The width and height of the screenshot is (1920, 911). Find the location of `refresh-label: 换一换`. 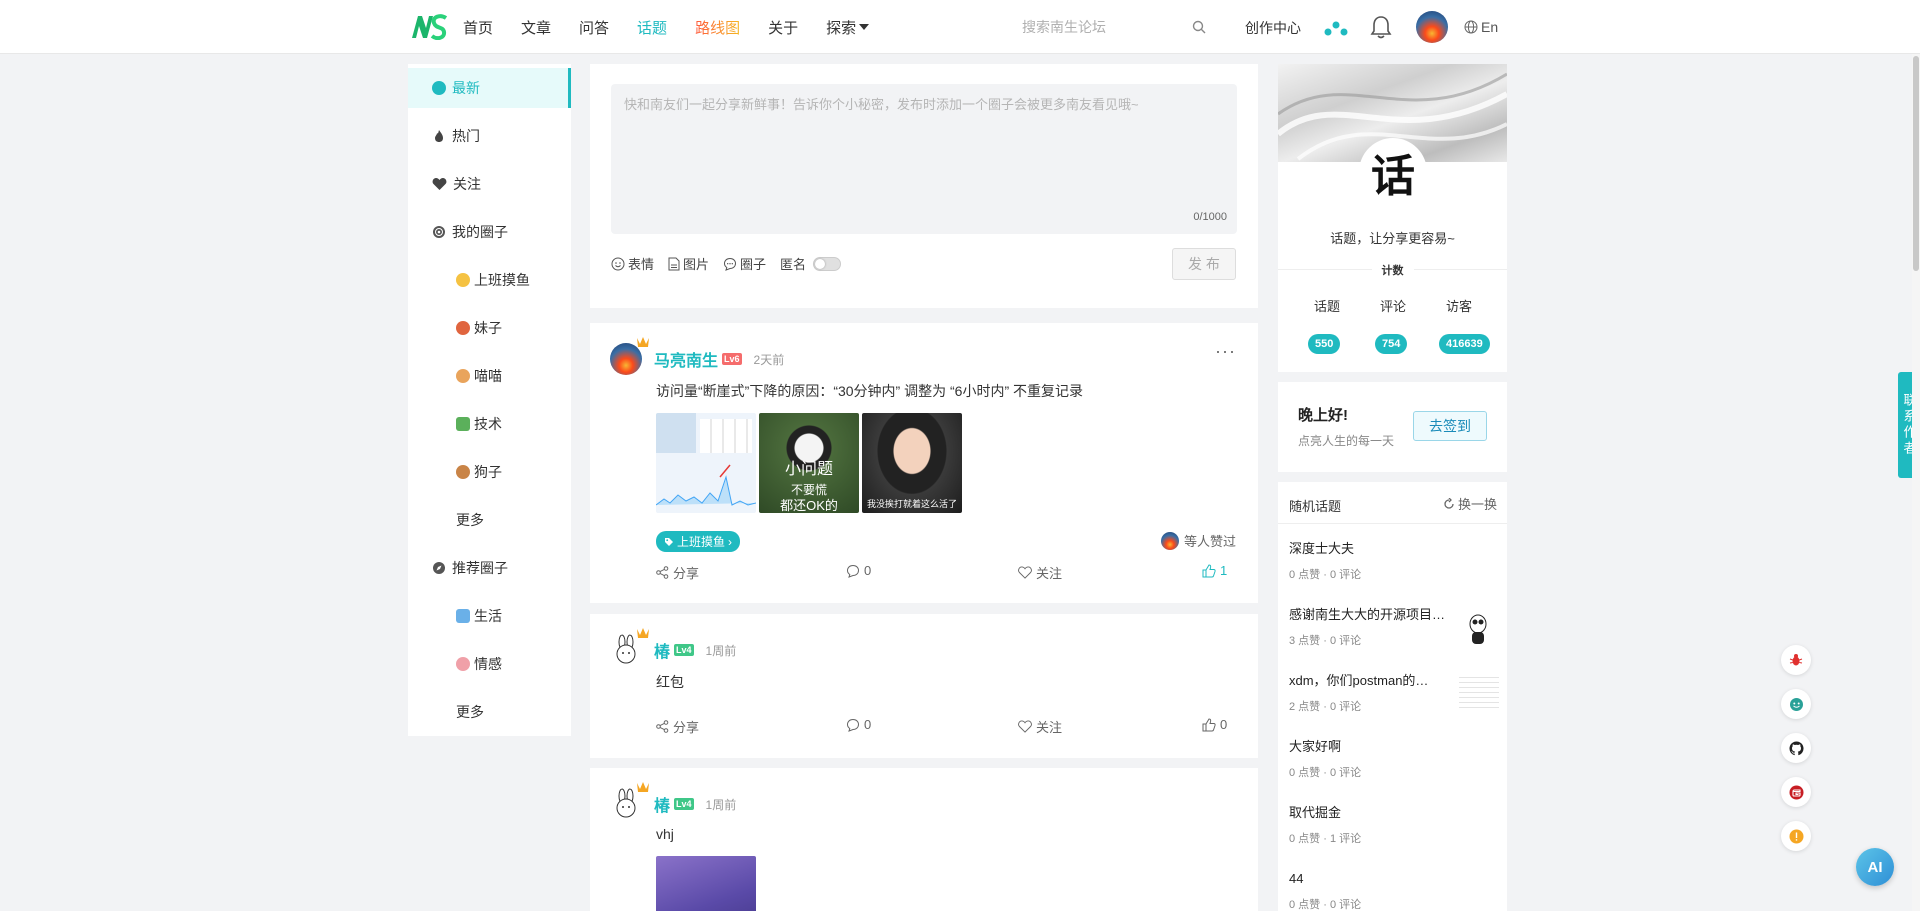

refresh-label: 换一换 is located at coordinates (1477, 504).